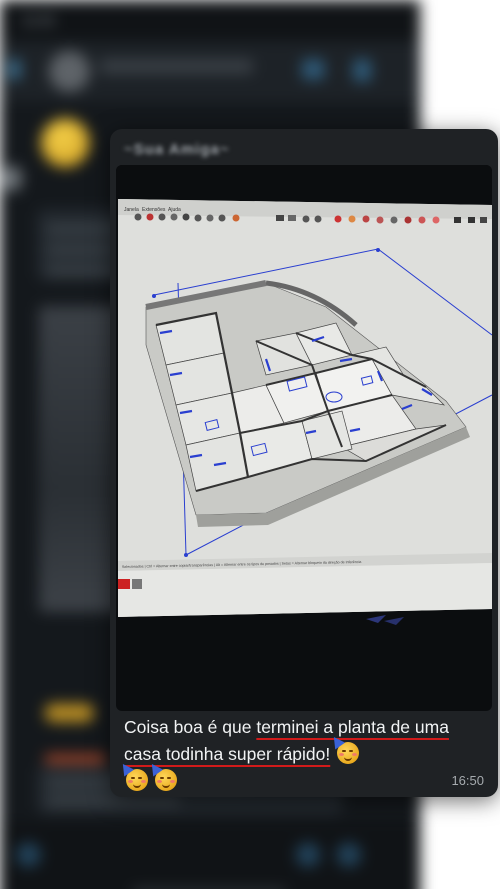  I want to click on camera-icon, so click(308, 854).